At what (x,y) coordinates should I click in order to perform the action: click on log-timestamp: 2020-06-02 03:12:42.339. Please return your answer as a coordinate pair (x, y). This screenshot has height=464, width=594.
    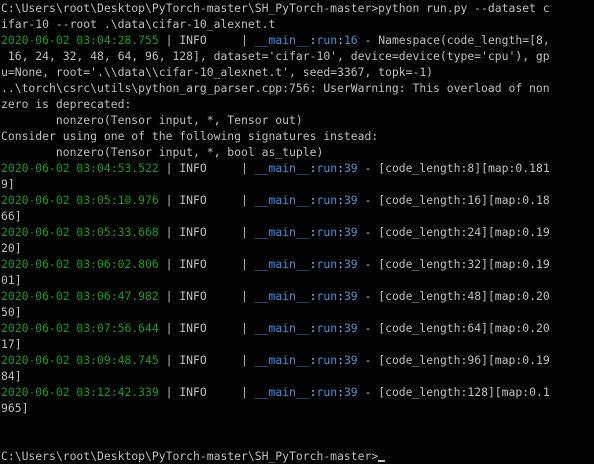
    Looking at the image, I should click on (80, 392).